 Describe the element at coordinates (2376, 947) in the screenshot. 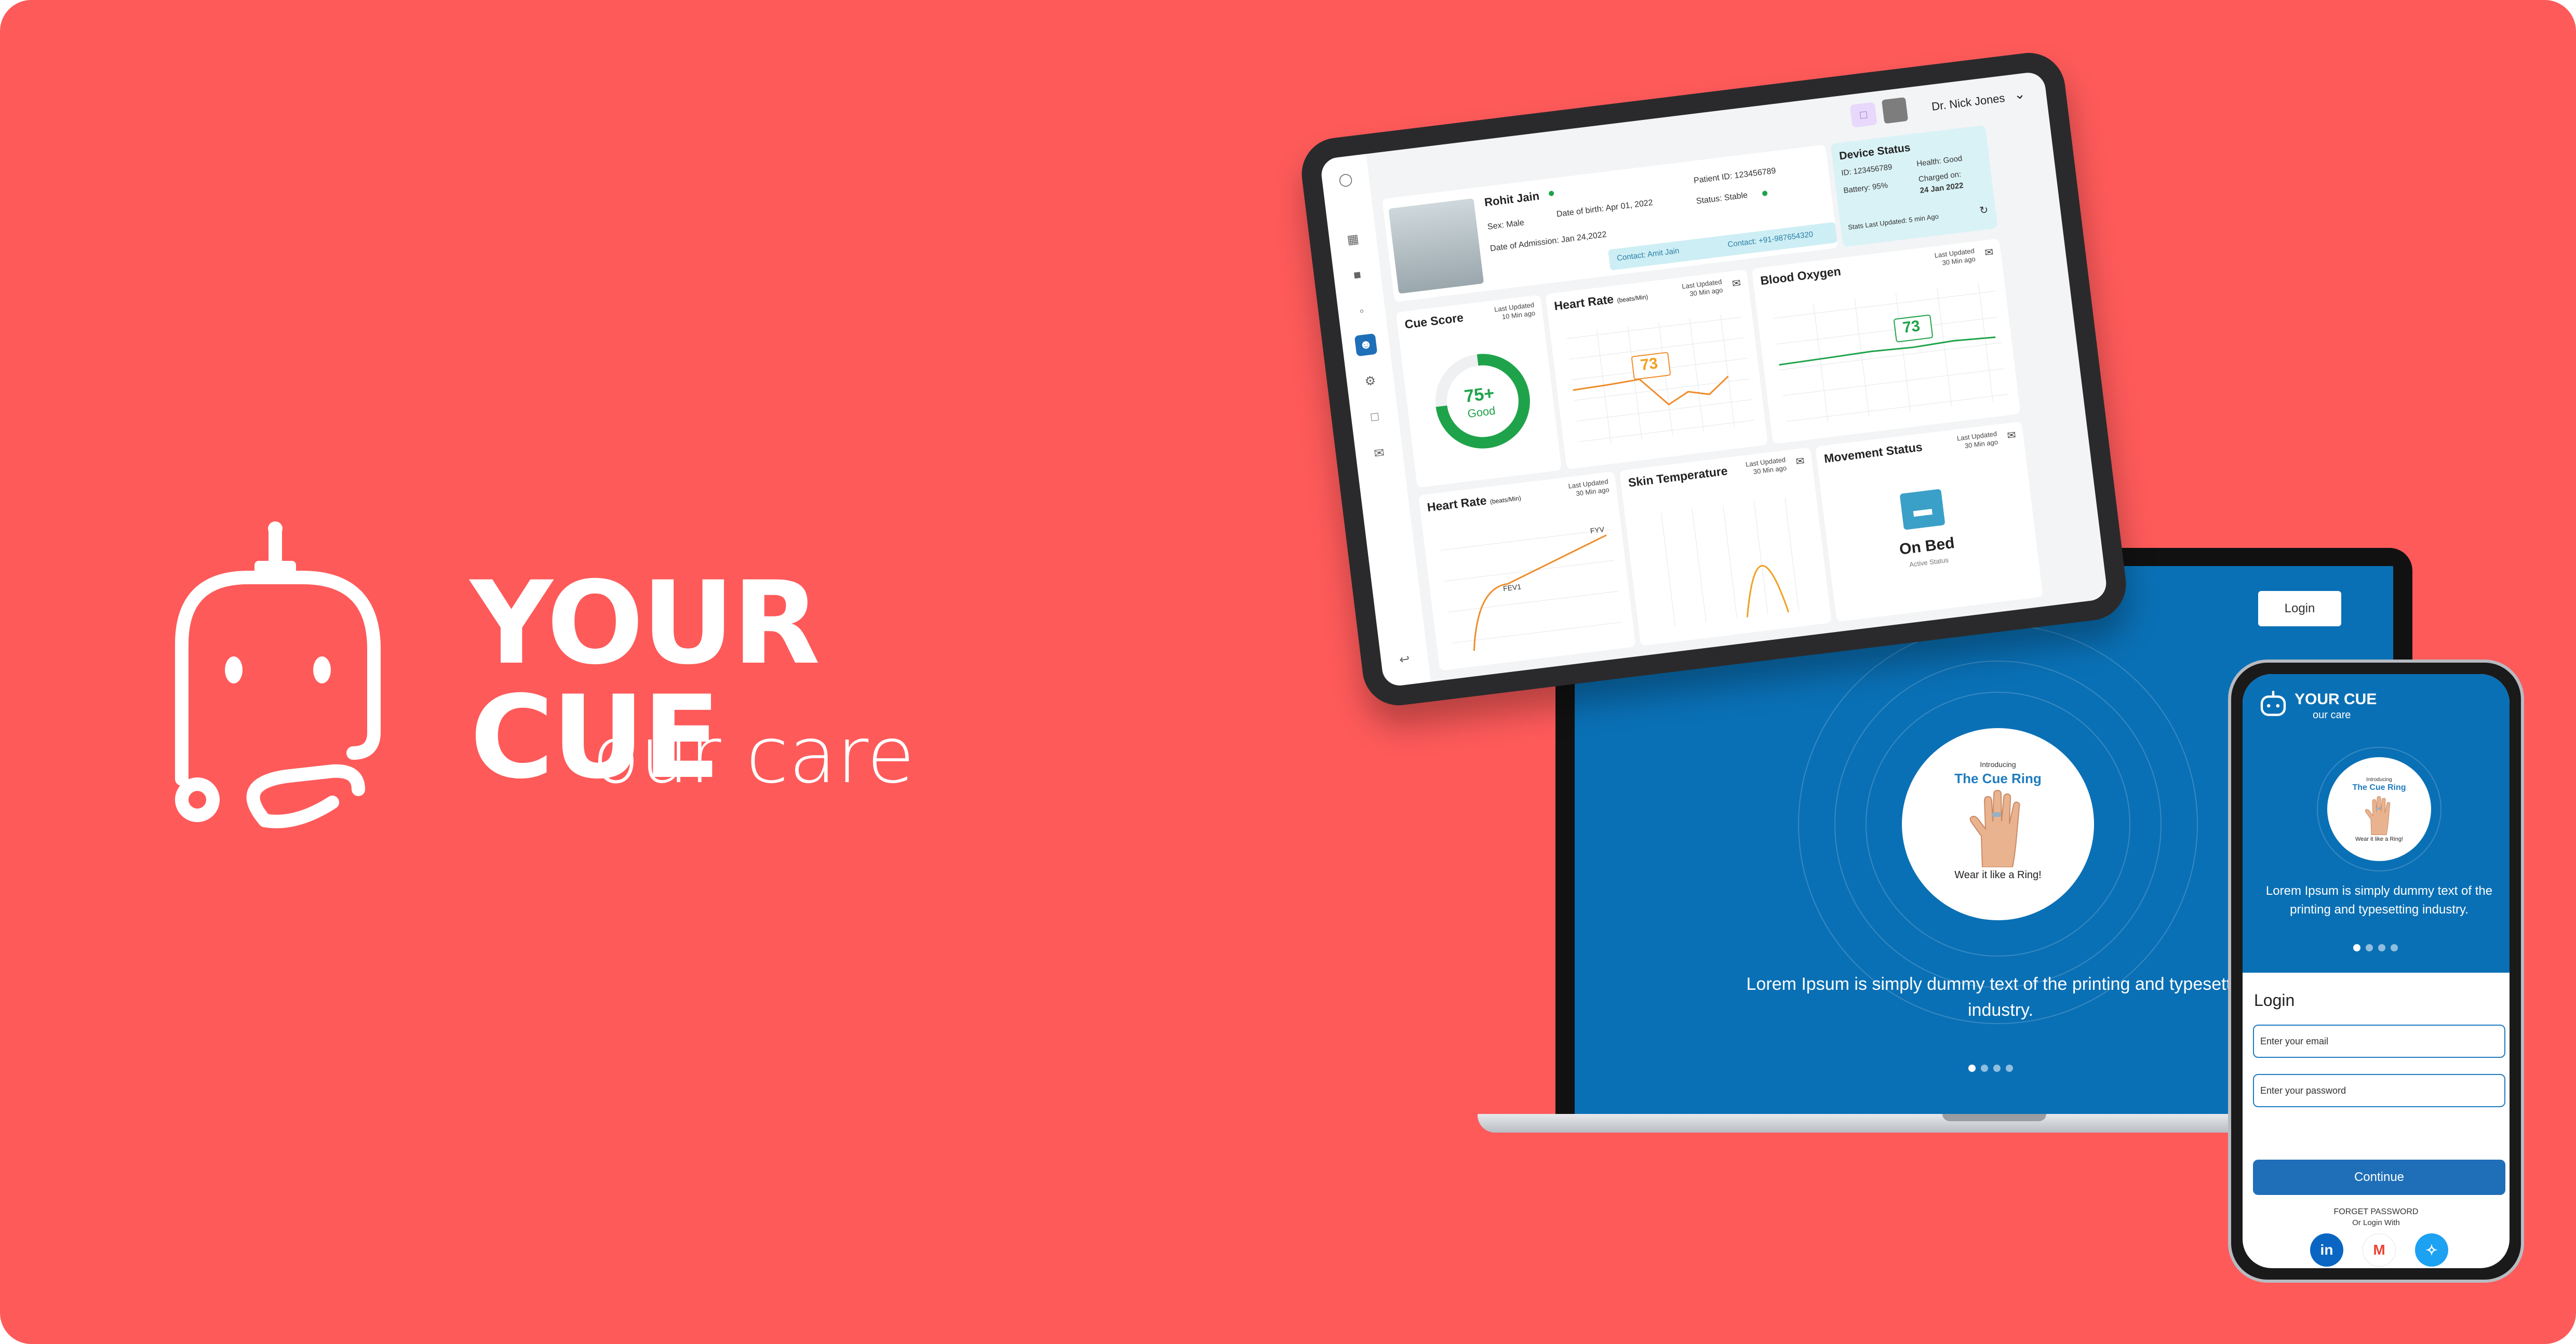

I see `phone-carousel-dots` at that location.